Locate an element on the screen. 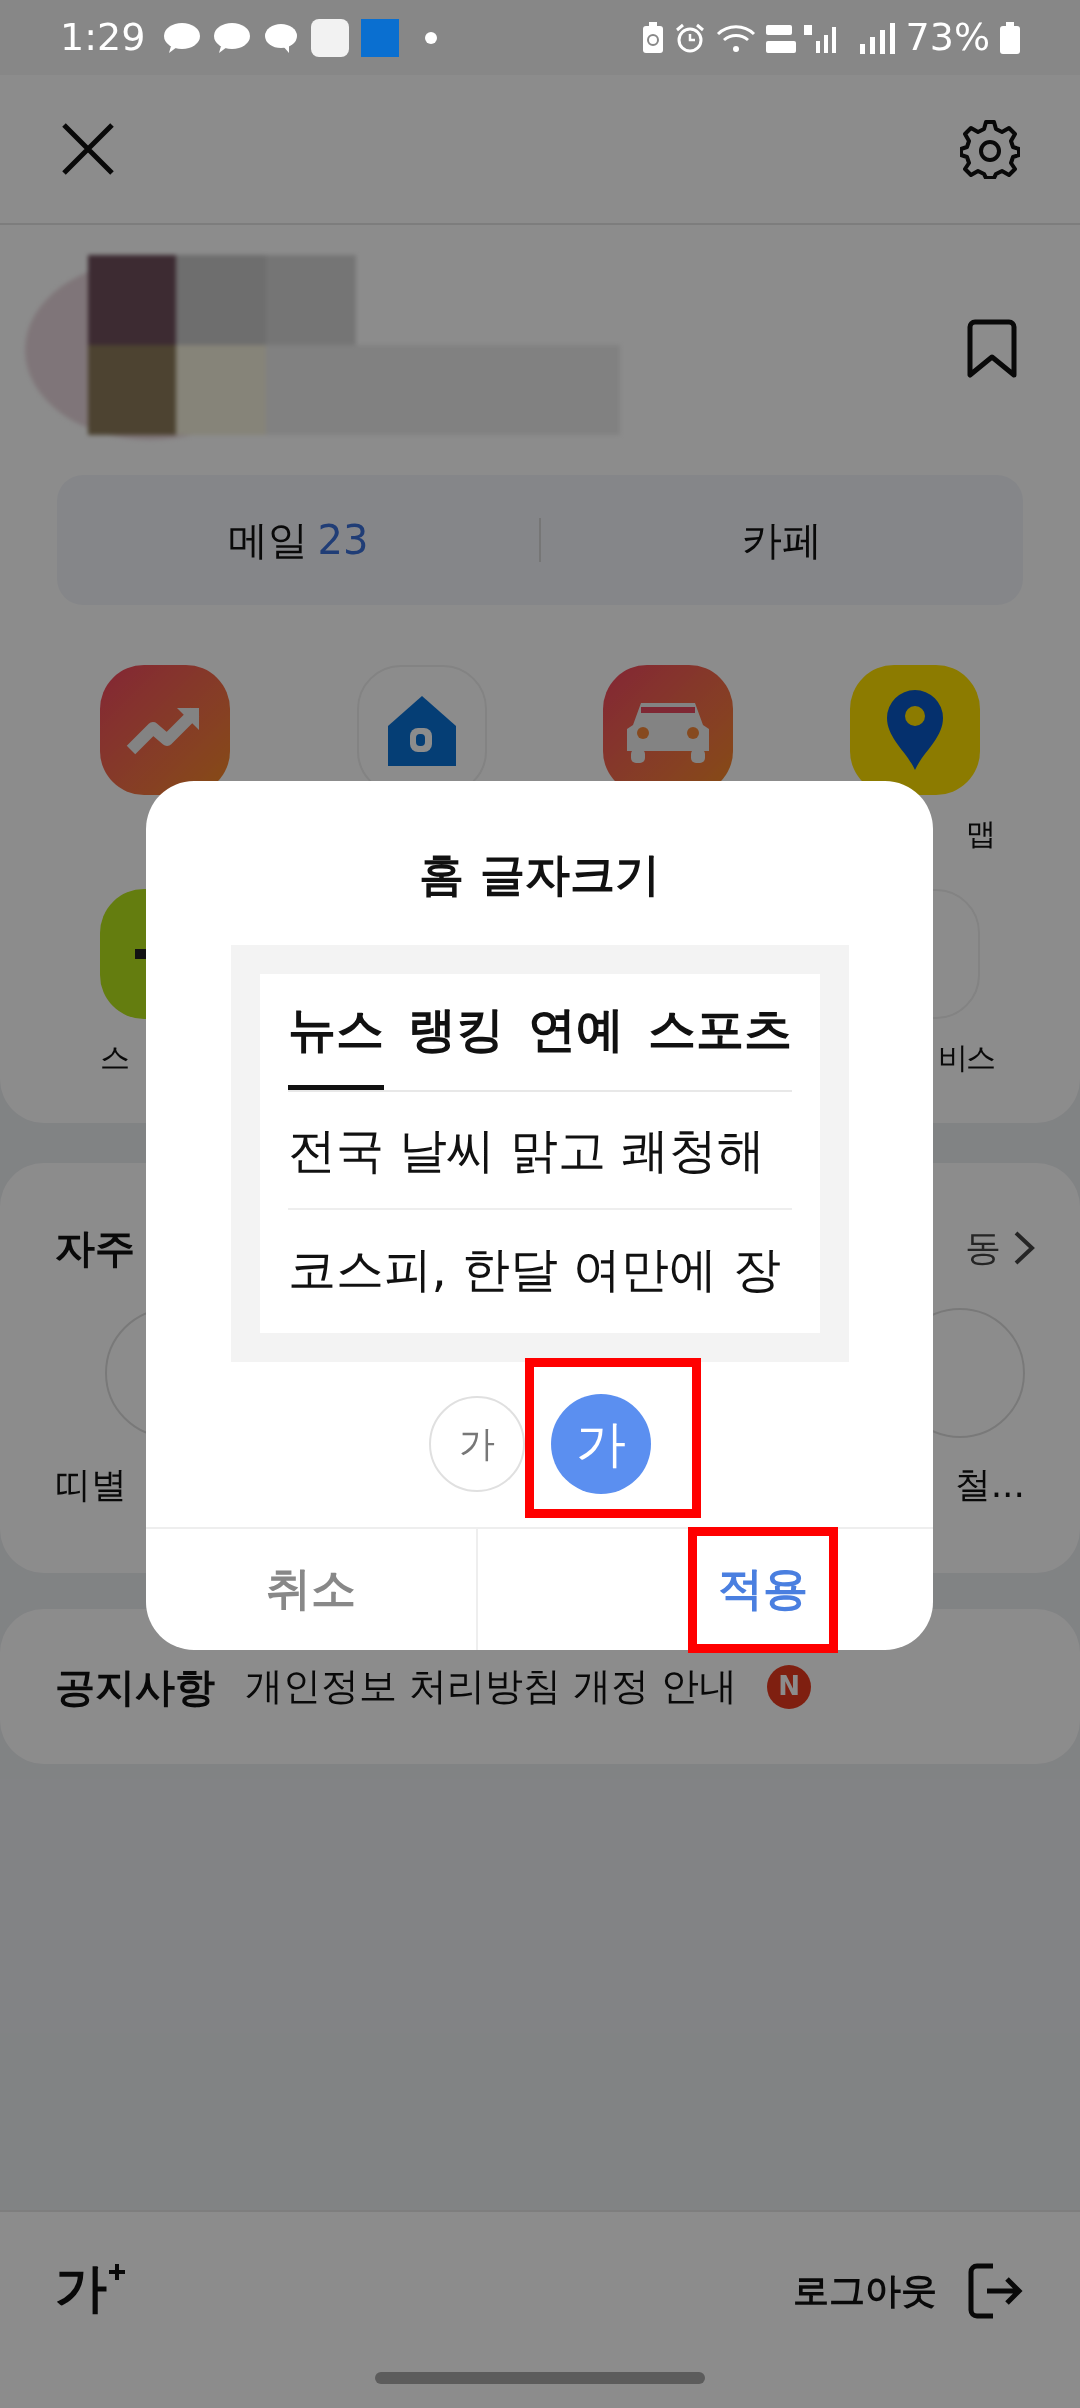 The image size is (1080, 2408). more-link: 동 is located at coordinates (1000, 1248).